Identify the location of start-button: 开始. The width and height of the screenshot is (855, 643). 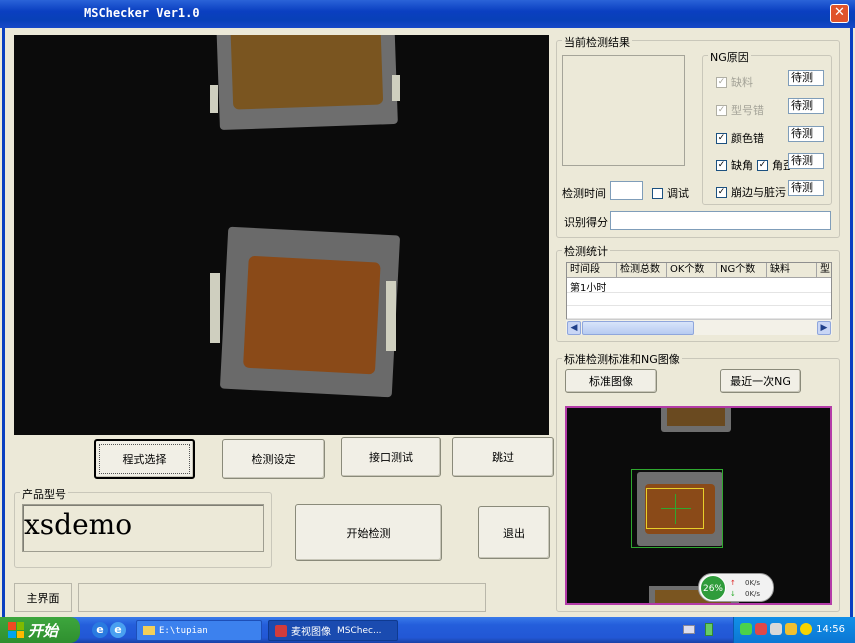
(40, 630).